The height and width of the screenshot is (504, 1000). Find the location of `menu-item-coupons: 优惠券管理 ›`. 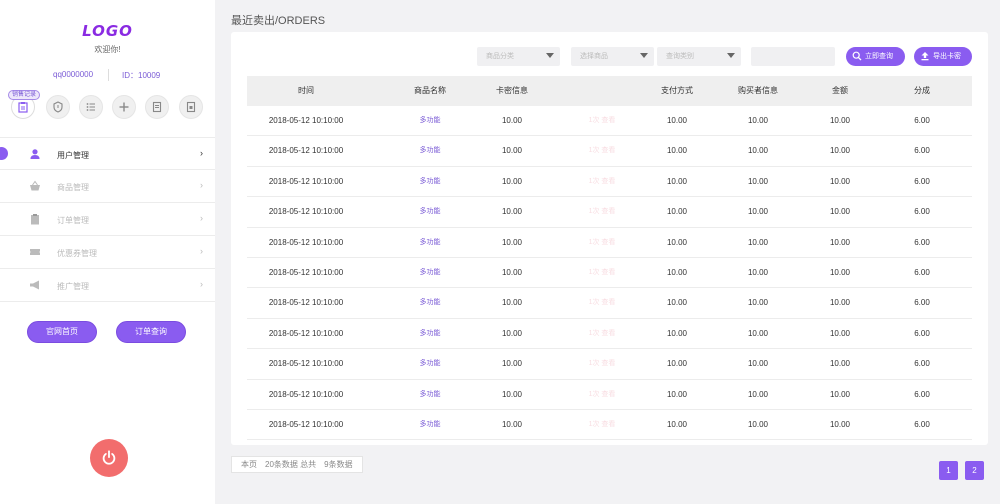

menu-item-coupons: 优惠券管理 › is located at coordinates (107, 252).